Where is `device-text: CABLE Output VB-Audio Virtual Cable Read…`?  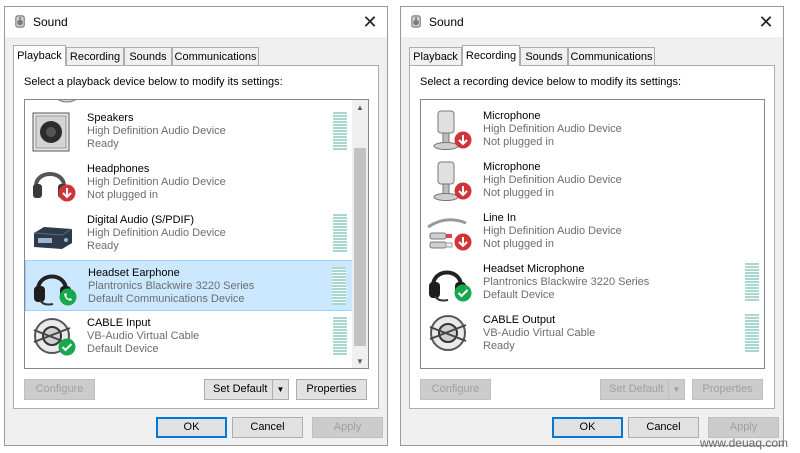 device-text: CABLE Output VB-Audio Virtual Cable Read… is located at coordinates (539, 333).